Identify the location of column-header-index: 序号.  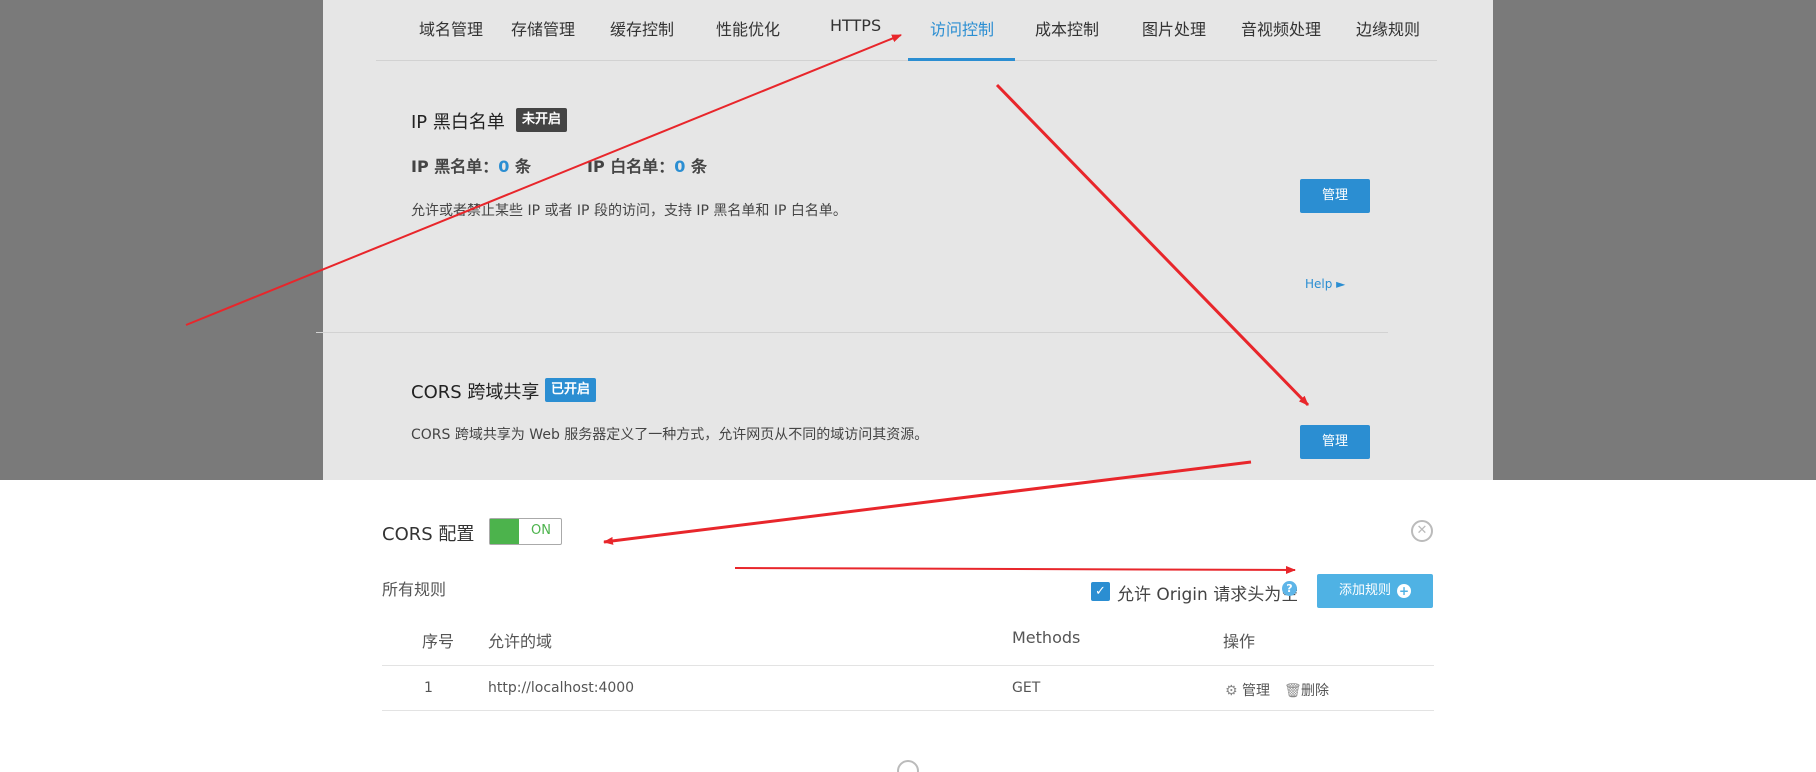
(438, 641).